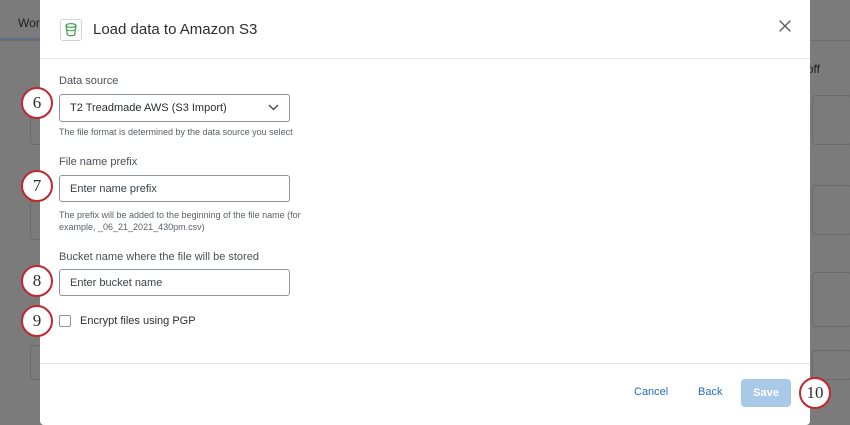 The image size is (850, 425). Describe the element at coordinates (89, 81) in the screenshot. I see `data-source-label: Data source` at that location.